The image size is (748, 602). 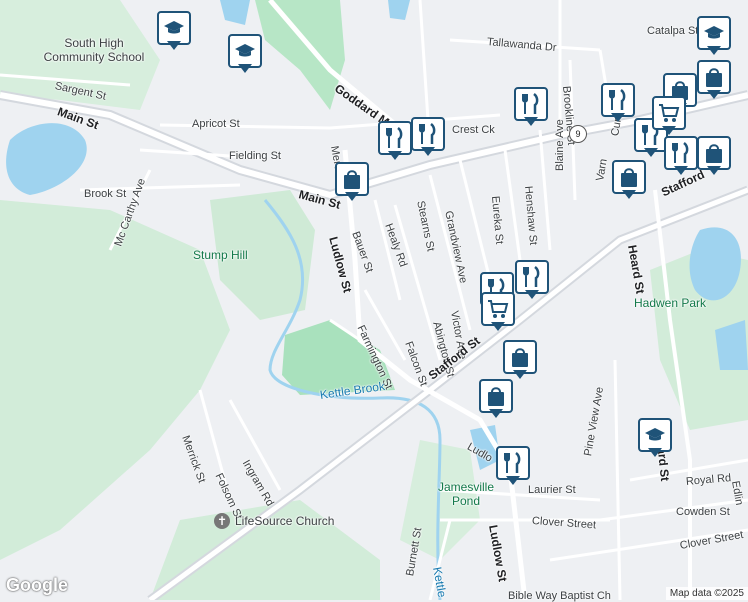 What do you see at coordinates (706, 593) in the screenshot?
I see `map-attribution: Map data ©2025` at bounding box center [706, 593].